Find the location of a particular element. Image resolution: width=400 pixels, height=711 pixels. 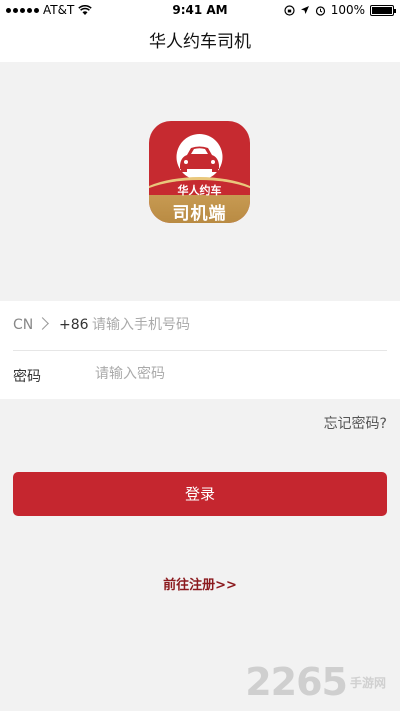

watermark: 2265 手游网 is located at coordinates (315, 682).